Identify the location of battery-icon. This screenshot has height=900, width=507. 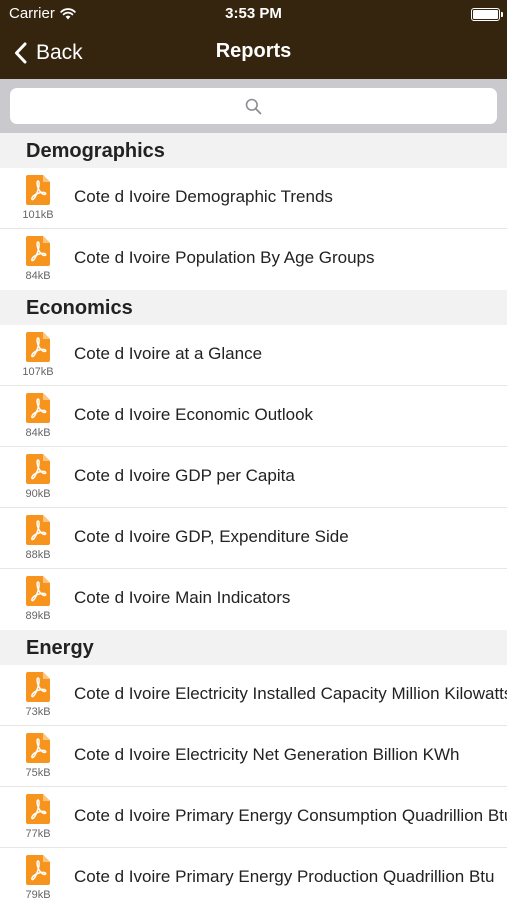
(487, 14).